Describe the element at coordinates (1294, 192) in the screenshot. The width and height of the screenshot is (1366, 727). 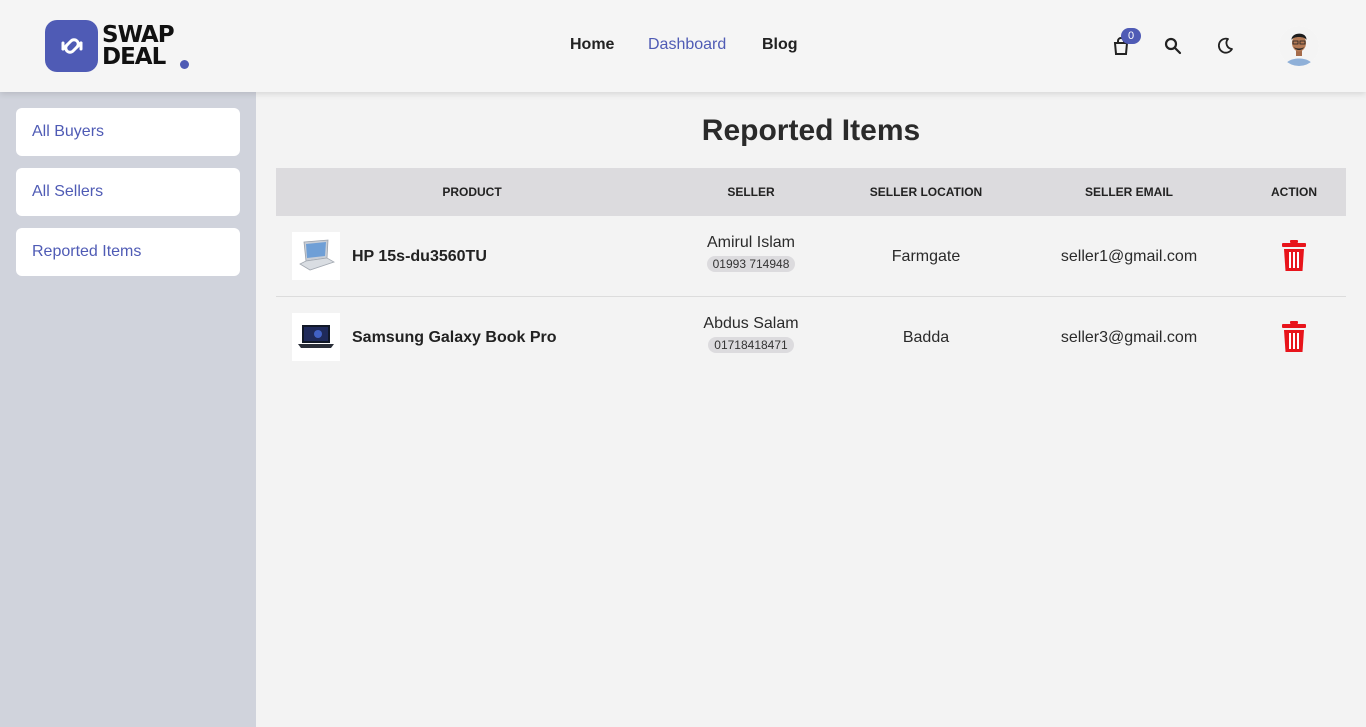
I see `header-action: Action` at that location.